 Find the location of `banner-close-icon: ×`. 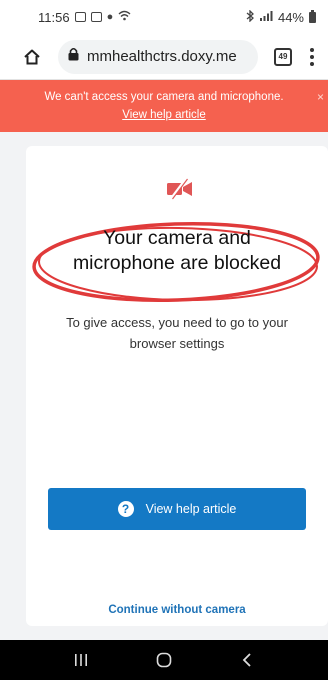

banner-close-icon: × is located at coordinates (320, 97).